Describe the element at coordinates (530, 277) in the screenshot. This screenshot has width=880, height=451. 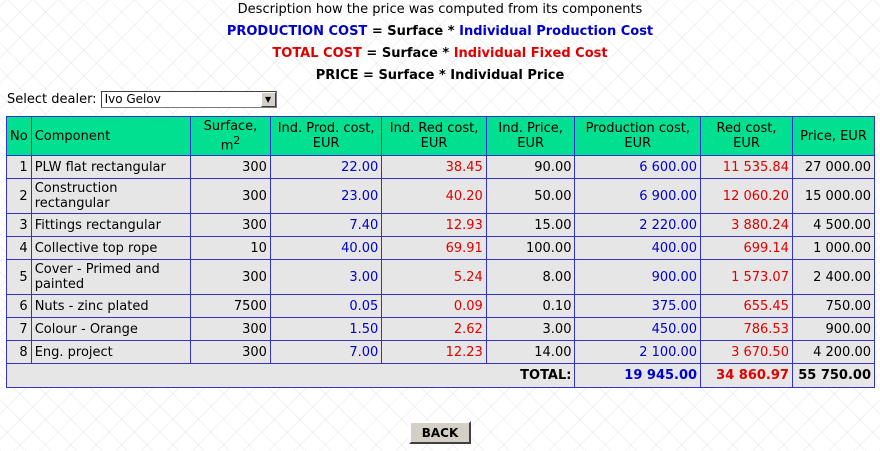
I see `cell-ind-price: 8.00` at that location.